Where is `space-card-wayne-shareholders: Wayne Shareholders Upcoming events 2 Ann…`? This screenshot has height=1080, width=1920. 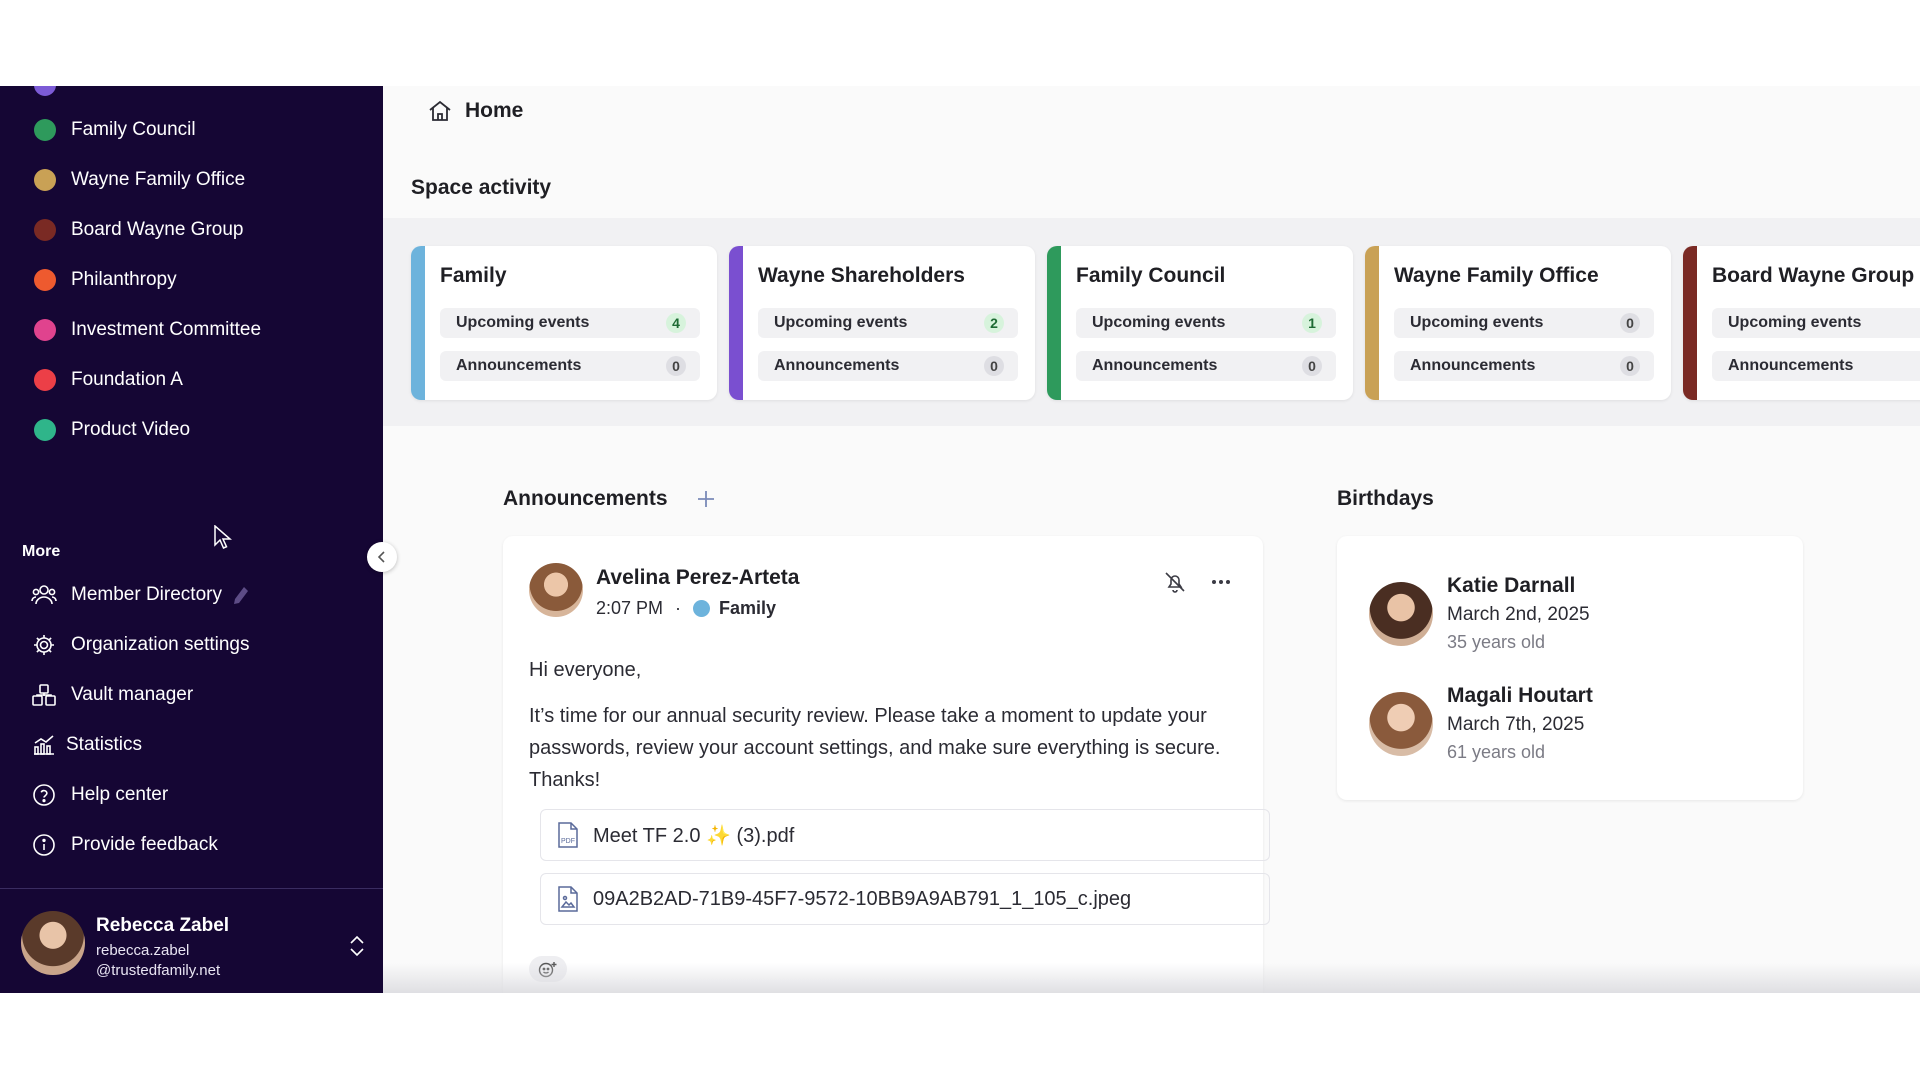
space-card-wayne-shareholders: Wayne Shareholders Upcoming events 2 Ann… is located at coordinates (882, 323).